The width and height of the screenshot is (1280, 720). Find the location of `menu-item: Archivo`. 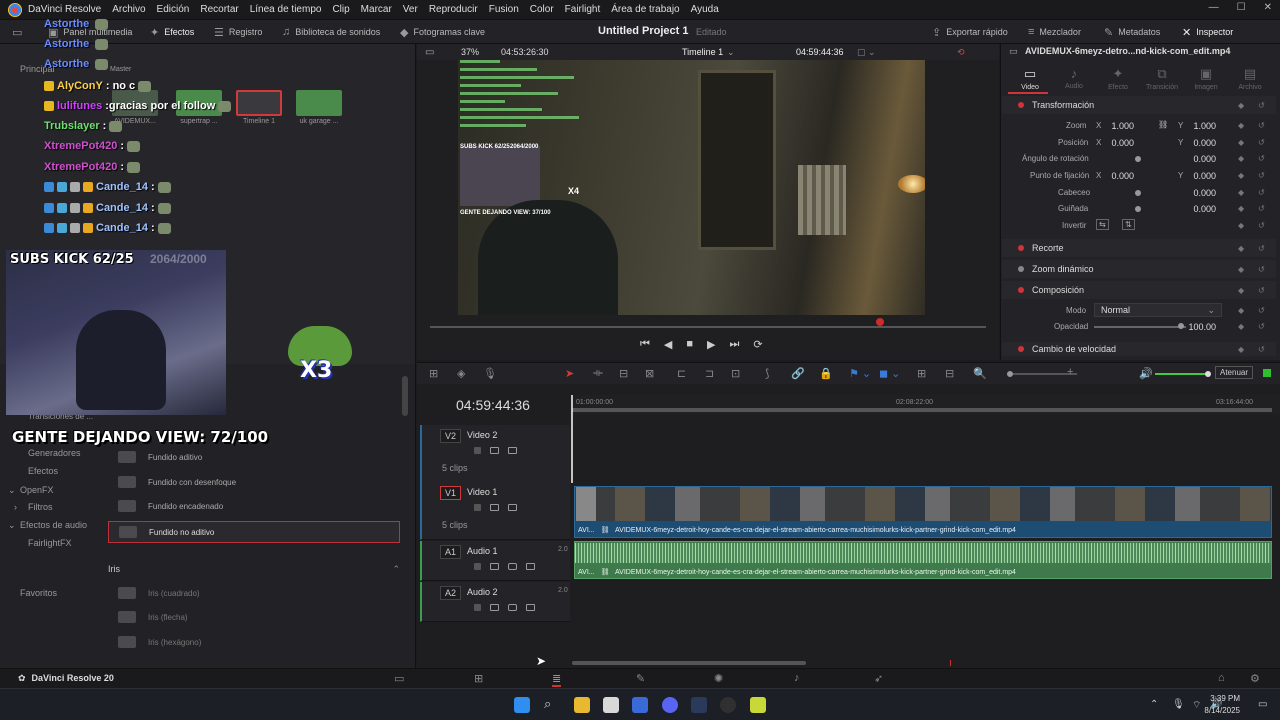

menu-item: Archivo is located at coordinates (128, 9).